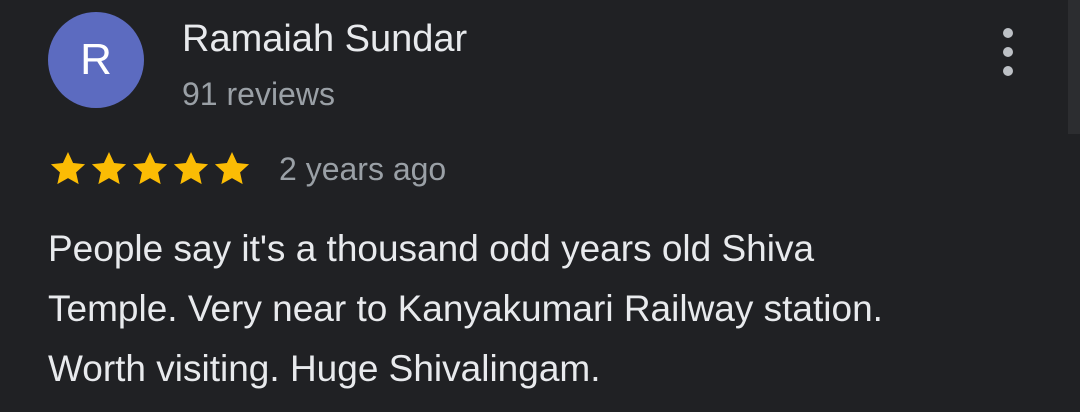 Image resolution: width=1080 pixels, height=412 pixels. What do you see at coordinates (1008, 33) in the screenshot?
I see `more-vert-icon` at bounding box center [1008, 33].